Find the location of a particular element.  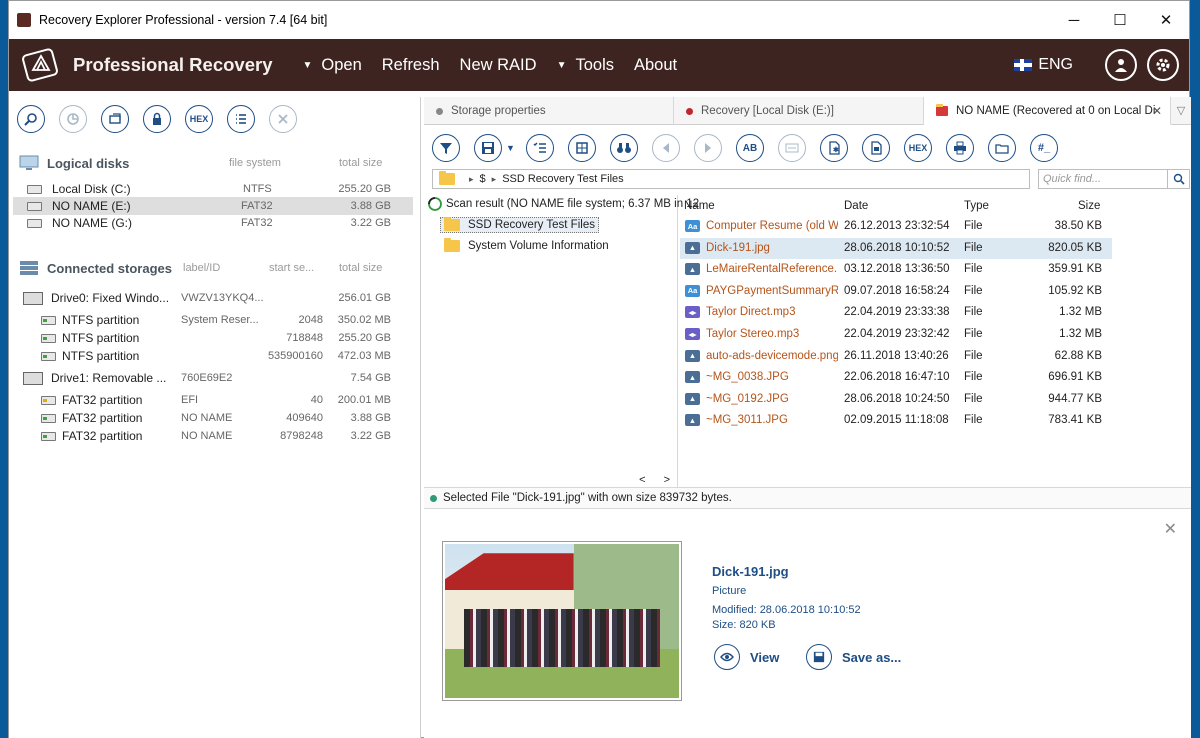

menu-tools: ▼ Tools is located at coordinates (585, 65).